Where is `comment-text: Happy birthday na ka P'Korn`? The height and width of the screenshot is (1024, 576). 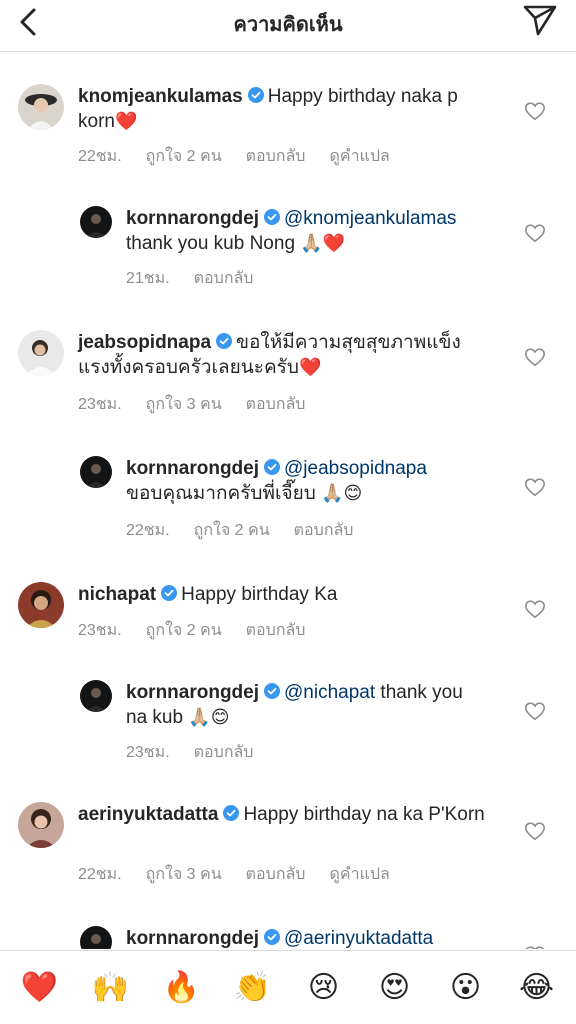
comment-text: Happy birthday na ka P'Korn is located at coordinates (364, 814).